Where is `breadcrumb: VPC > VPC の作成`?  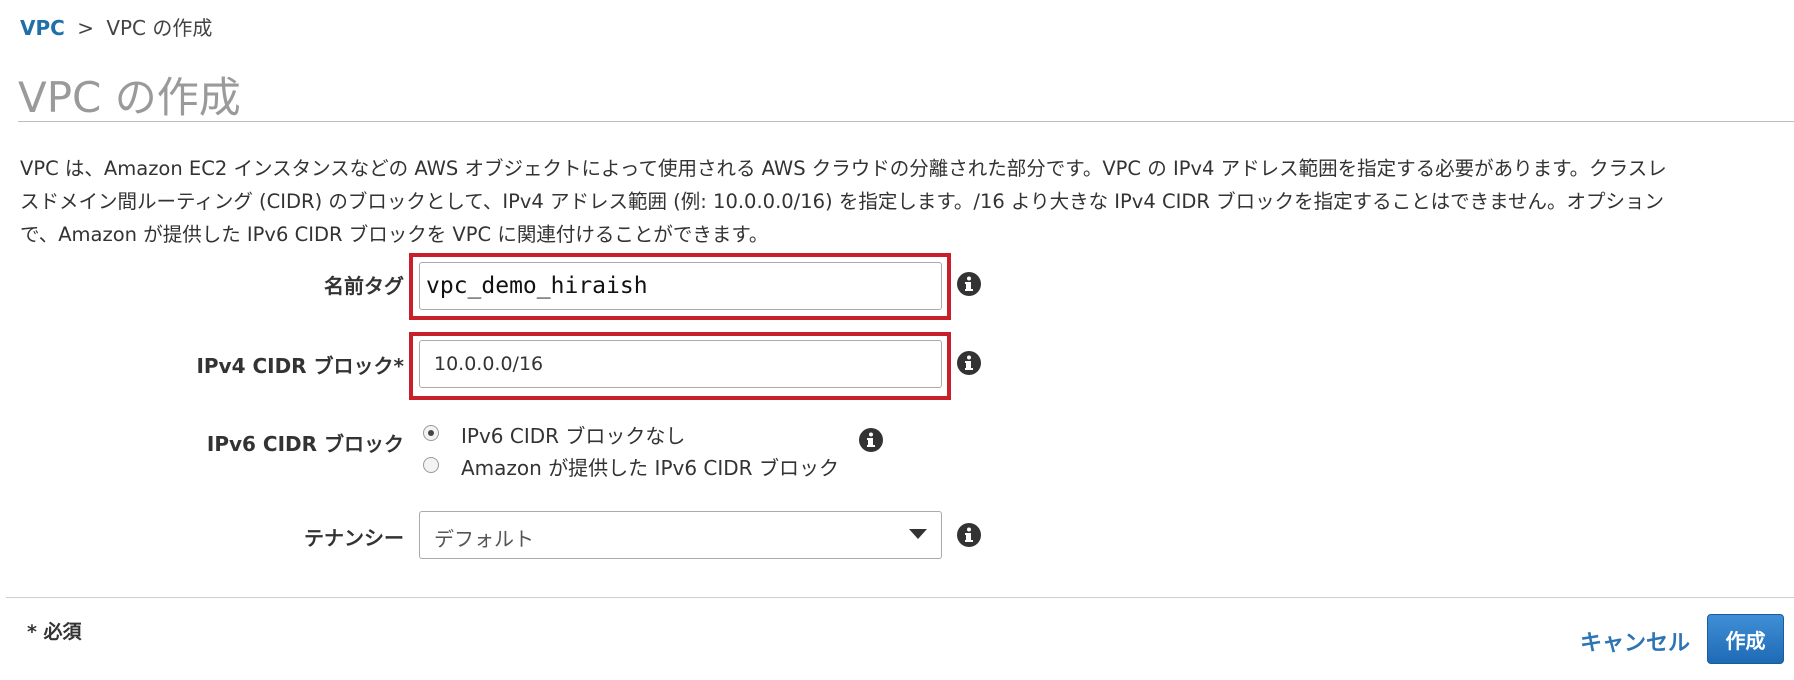 breadcrumb: VPC > VPC の作成 is located at coordinates (116, 26).